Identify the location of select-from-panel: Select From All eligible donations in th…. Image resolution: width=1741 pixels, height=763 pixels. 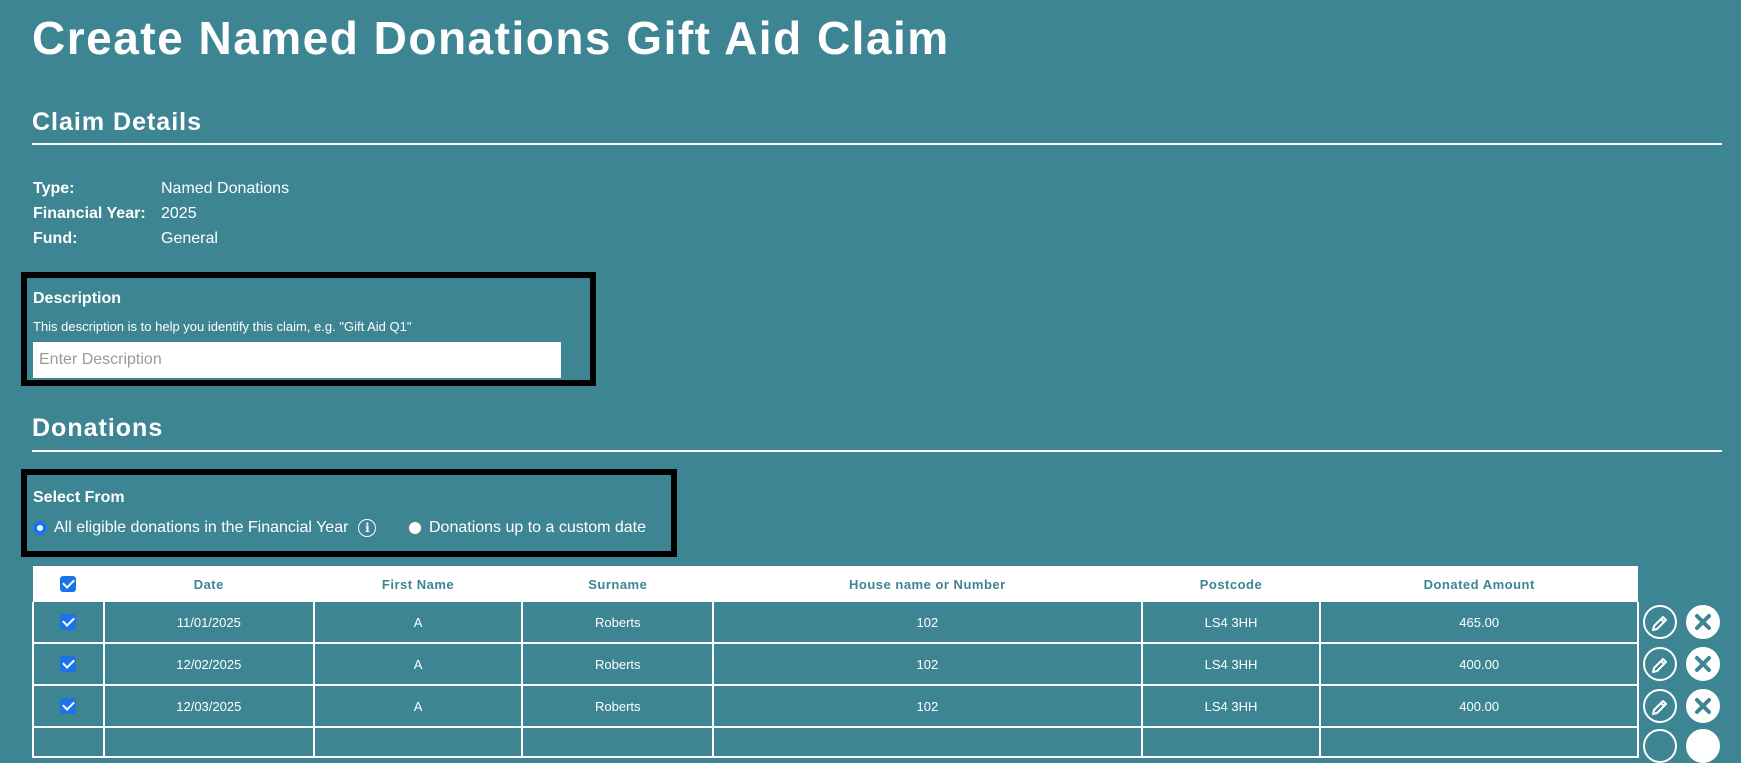
(349, 513).